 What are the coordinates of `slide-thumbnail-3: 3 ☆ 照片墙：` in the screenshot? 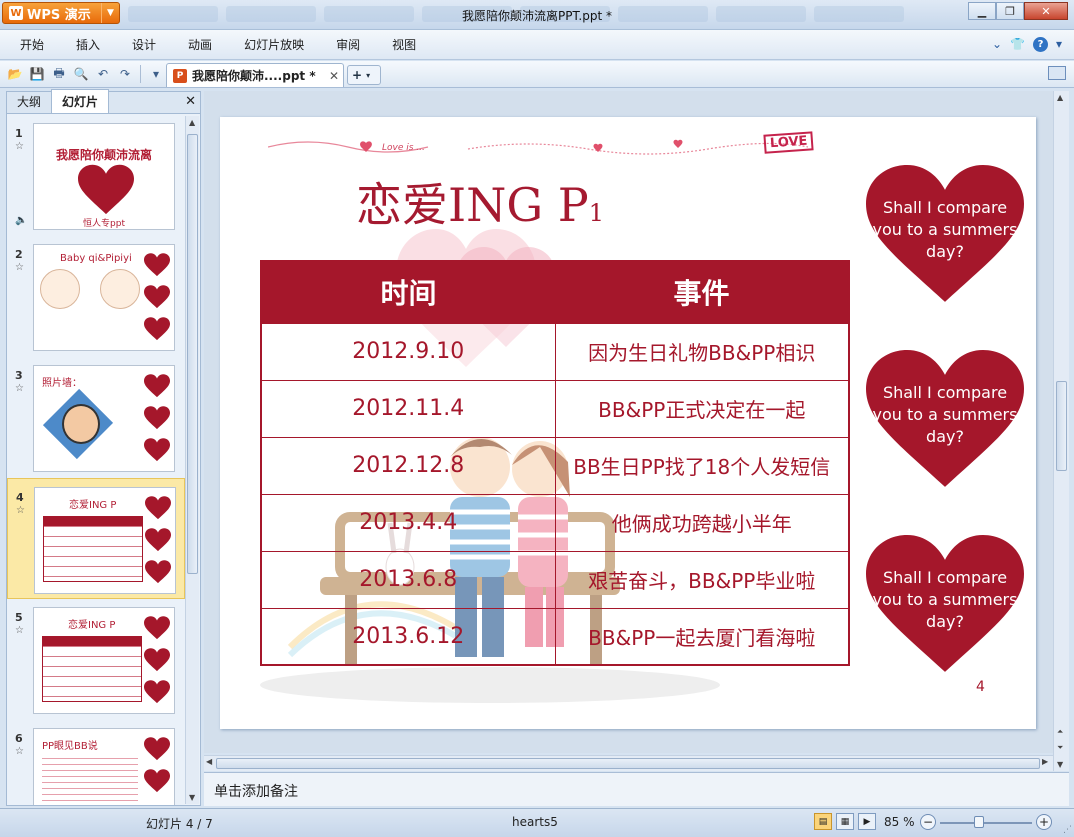 It's located at (96, 417).